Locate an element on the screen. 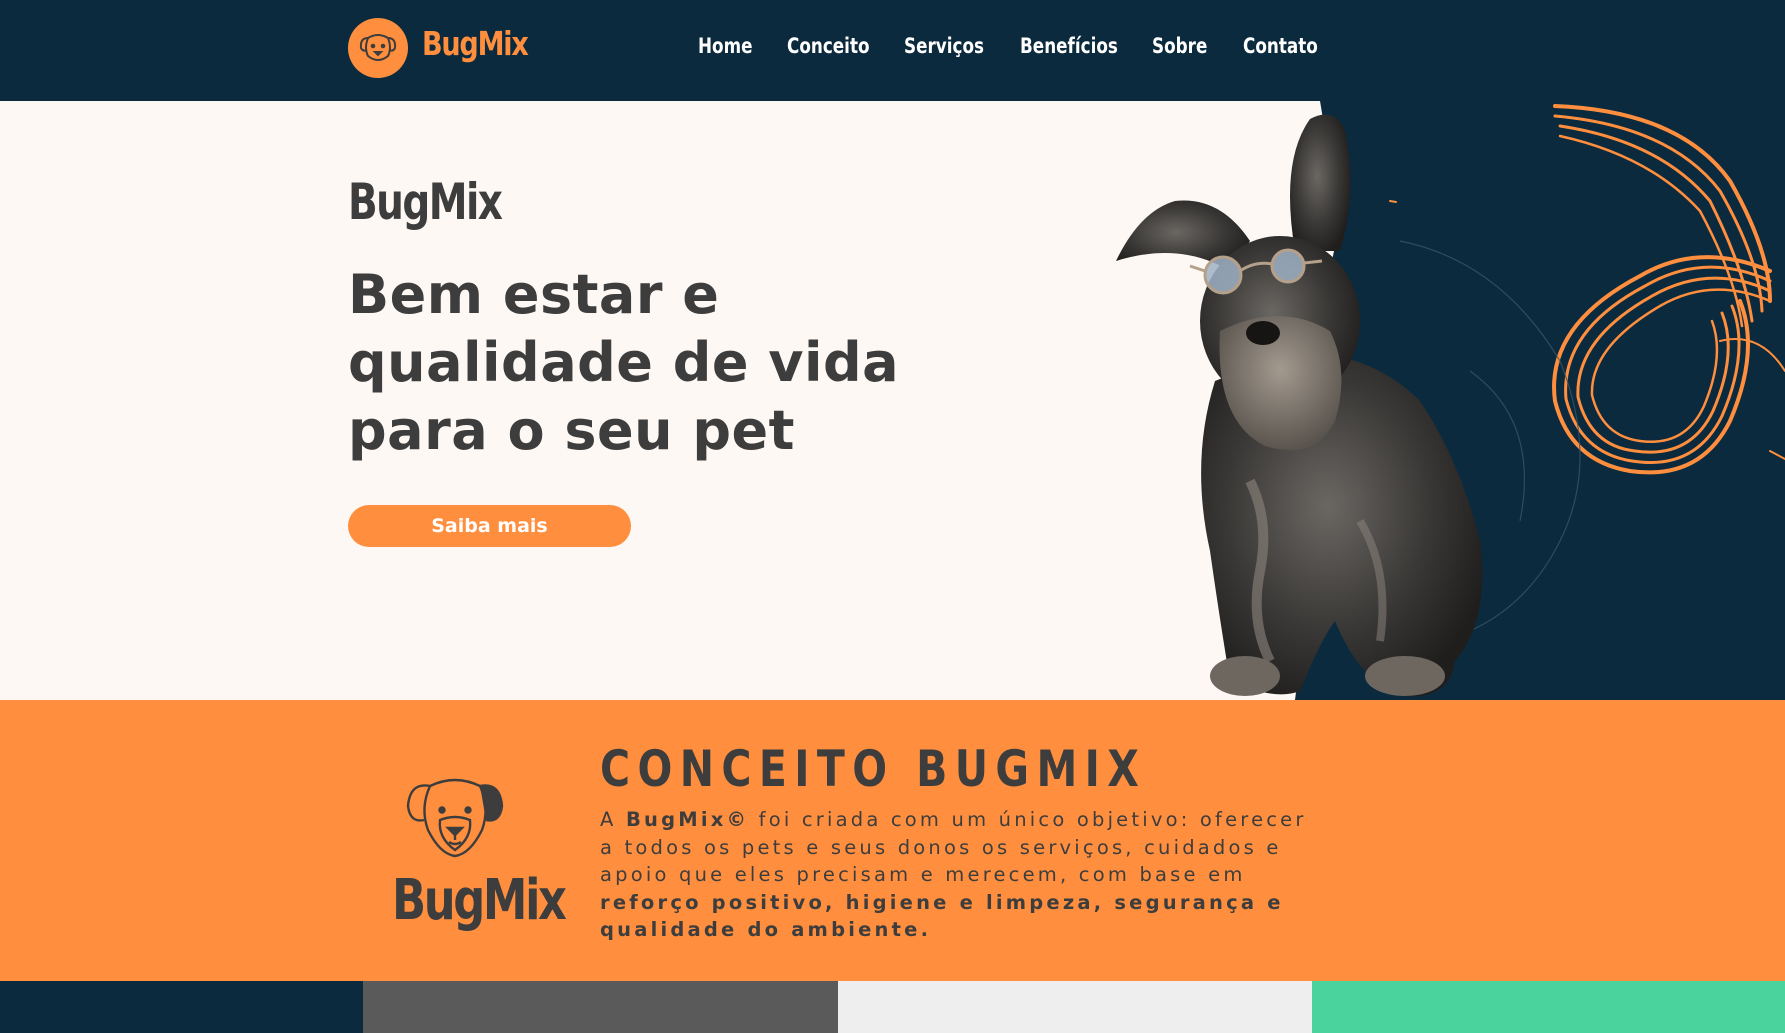 Image resolution: width=1785 pixels, height=1033 pixels. concept-logo: BugMix is located at coordinates (468, 853).